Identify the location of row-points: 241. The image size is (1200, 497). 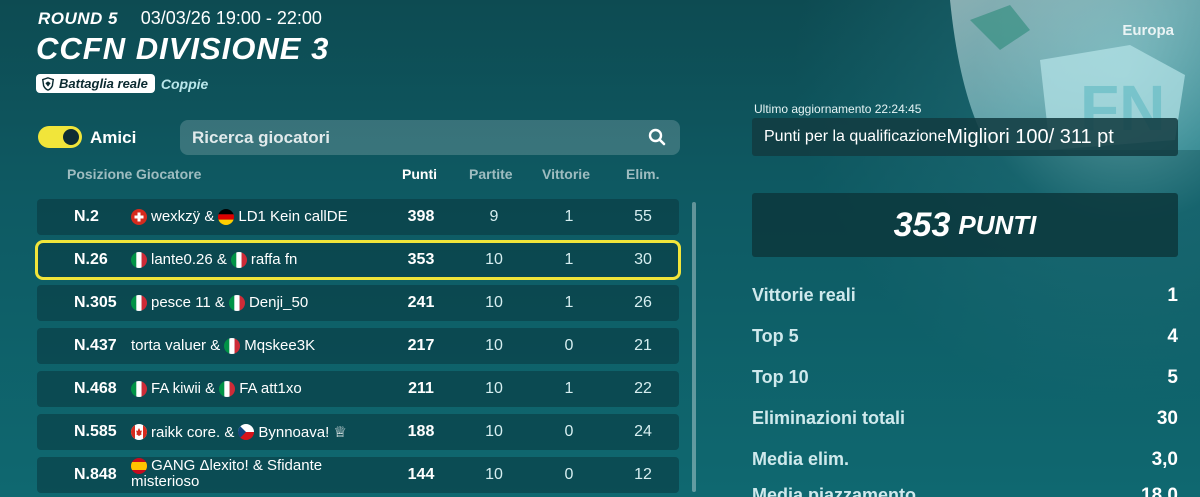
(421, 302).